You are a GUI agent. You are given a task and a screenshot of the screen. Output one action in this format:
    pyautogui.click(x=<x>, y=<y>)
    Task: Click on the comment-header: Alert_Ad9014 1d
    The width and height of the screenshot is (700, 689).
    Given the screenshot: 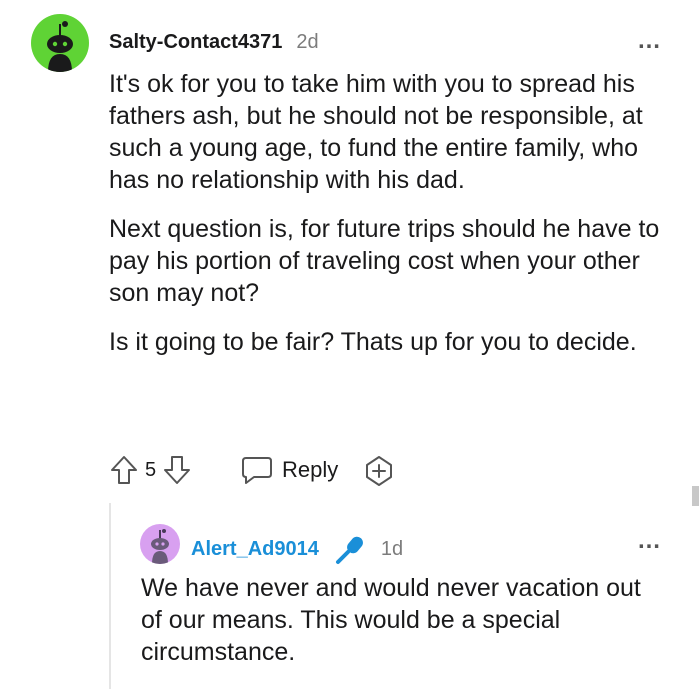 What is the action you would take?
    pyautogui.click(x=297, y=549)
    